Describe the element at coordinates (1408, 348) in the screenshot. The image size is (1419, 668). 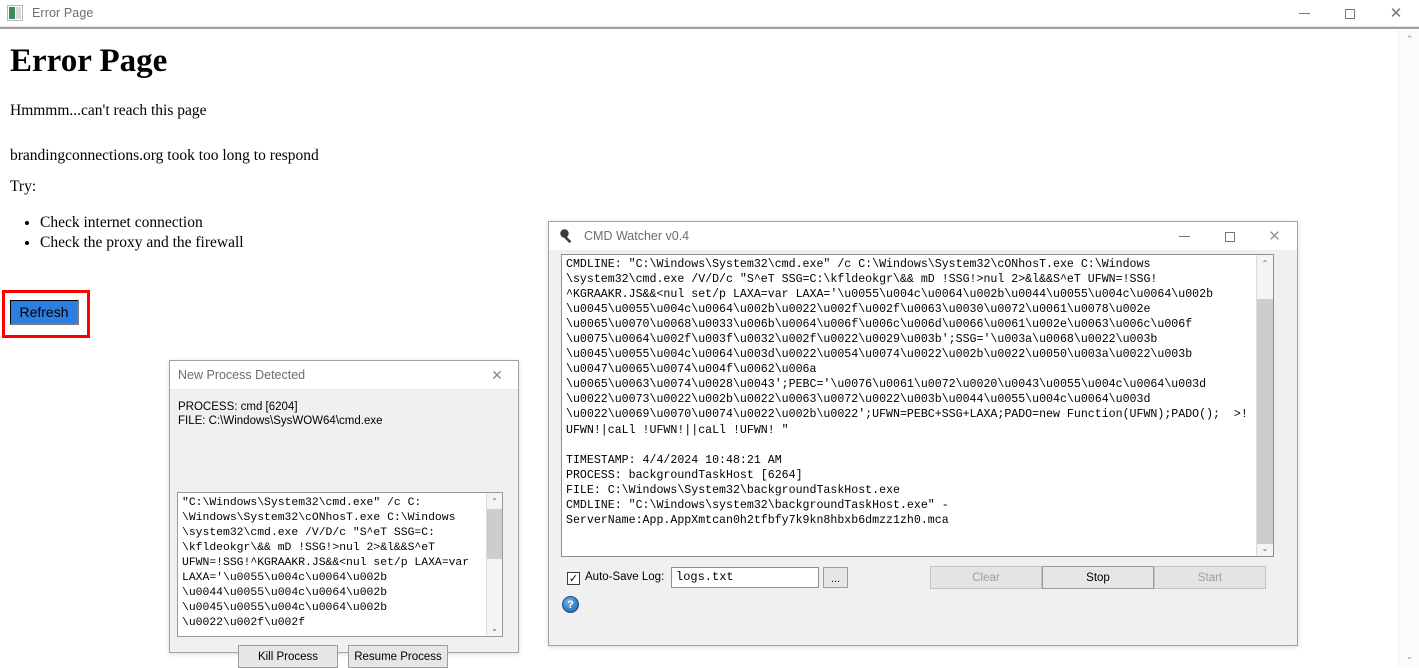
I see `page-scrollbar: ⌃ ⌄` at that location.